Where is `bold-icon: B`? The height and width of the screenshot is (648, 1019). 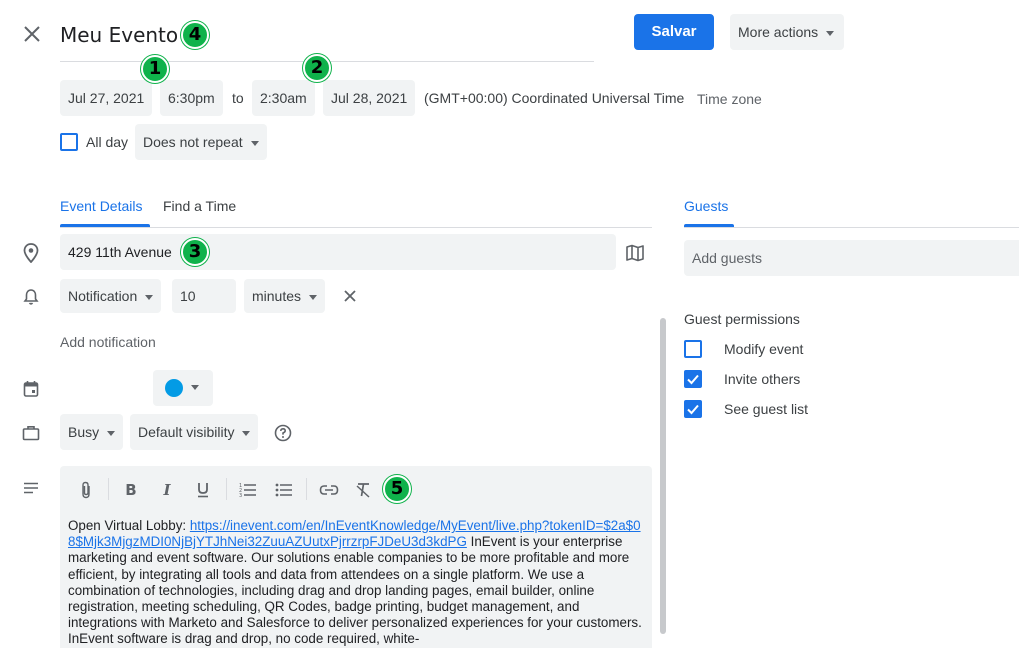 bold-icon: B is located at coordinates (131, 490).